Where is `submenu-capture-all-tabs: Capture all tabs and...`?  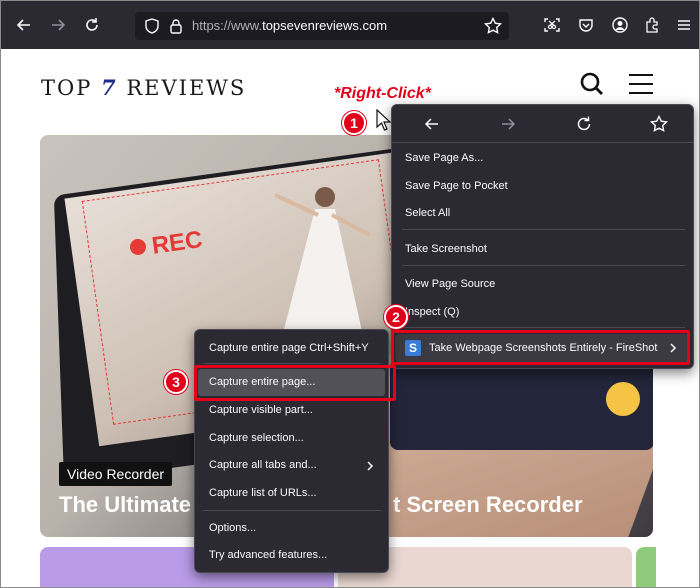 submenu-capture-all-tabs: Capture all tabs and... is located at coordinates (263, 465).